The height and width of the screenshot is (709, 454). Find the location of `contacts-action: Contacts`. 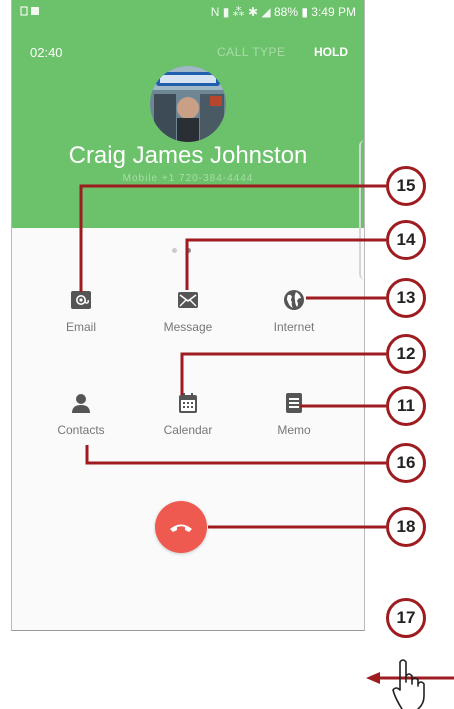

contacts-action: Contacts is located at coordinates (81, 414).